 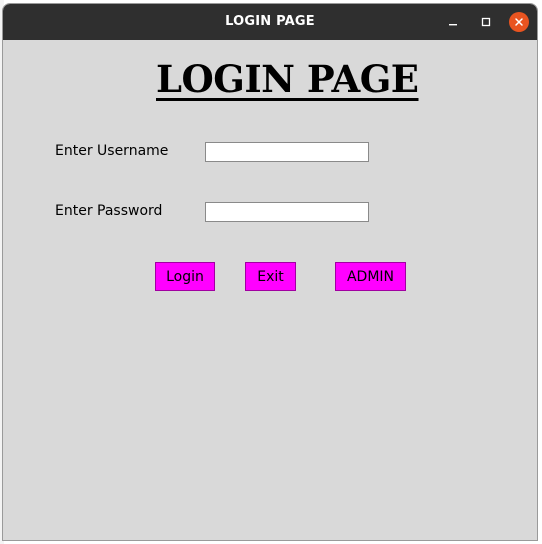 What do you see at coordinates (287, 152) in the screenshot?
I see `username-input` at bounding box center [287, 152].